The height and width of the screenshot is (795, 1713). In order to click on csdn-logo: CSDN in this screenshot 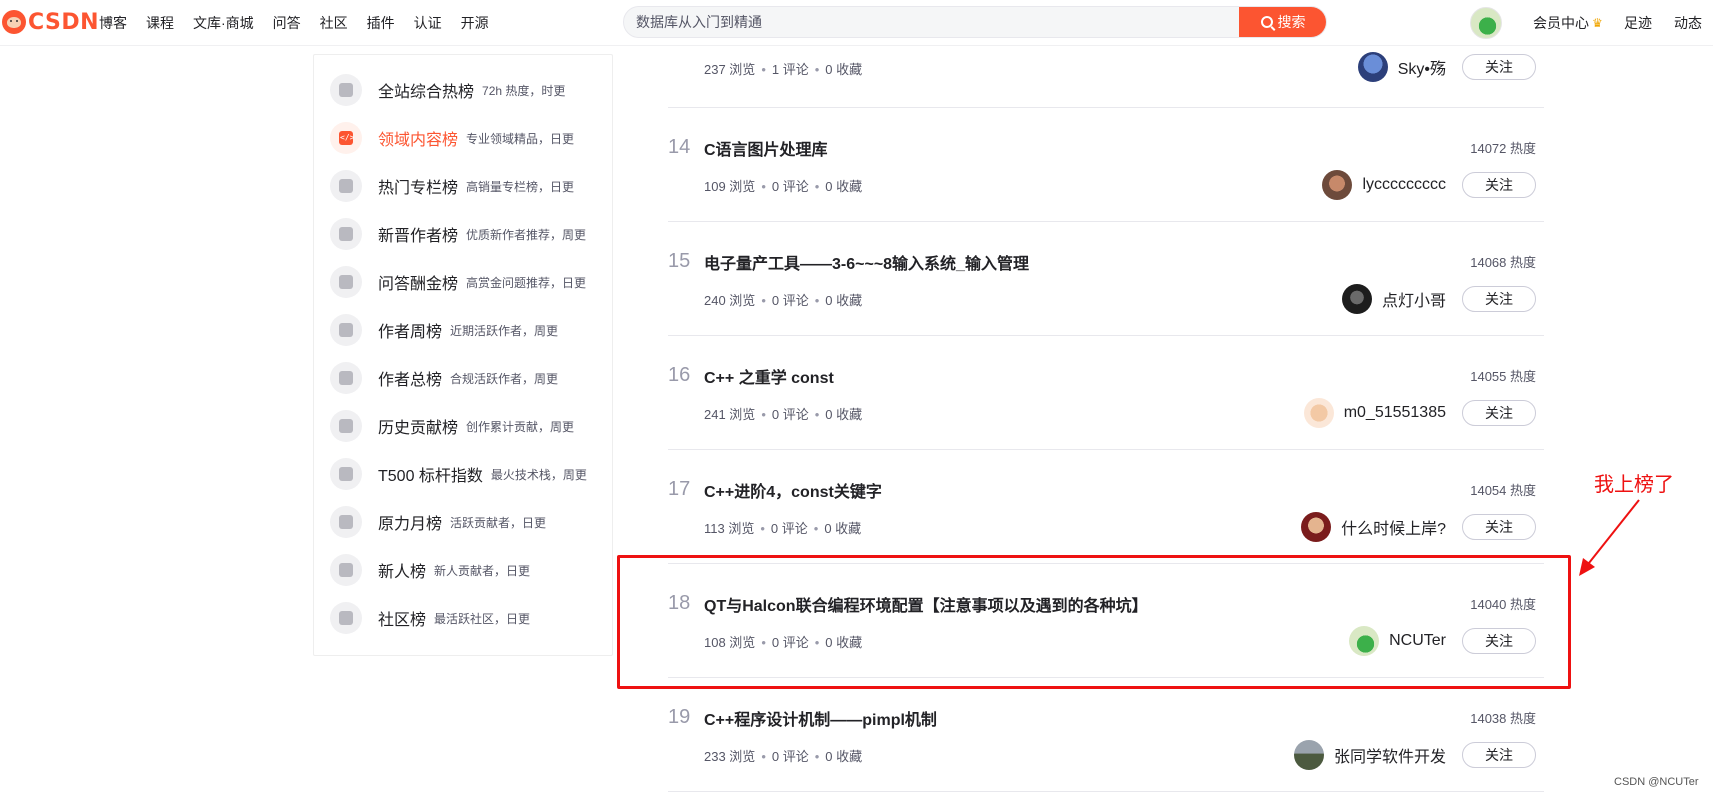, I will do `click(50, 22)`.